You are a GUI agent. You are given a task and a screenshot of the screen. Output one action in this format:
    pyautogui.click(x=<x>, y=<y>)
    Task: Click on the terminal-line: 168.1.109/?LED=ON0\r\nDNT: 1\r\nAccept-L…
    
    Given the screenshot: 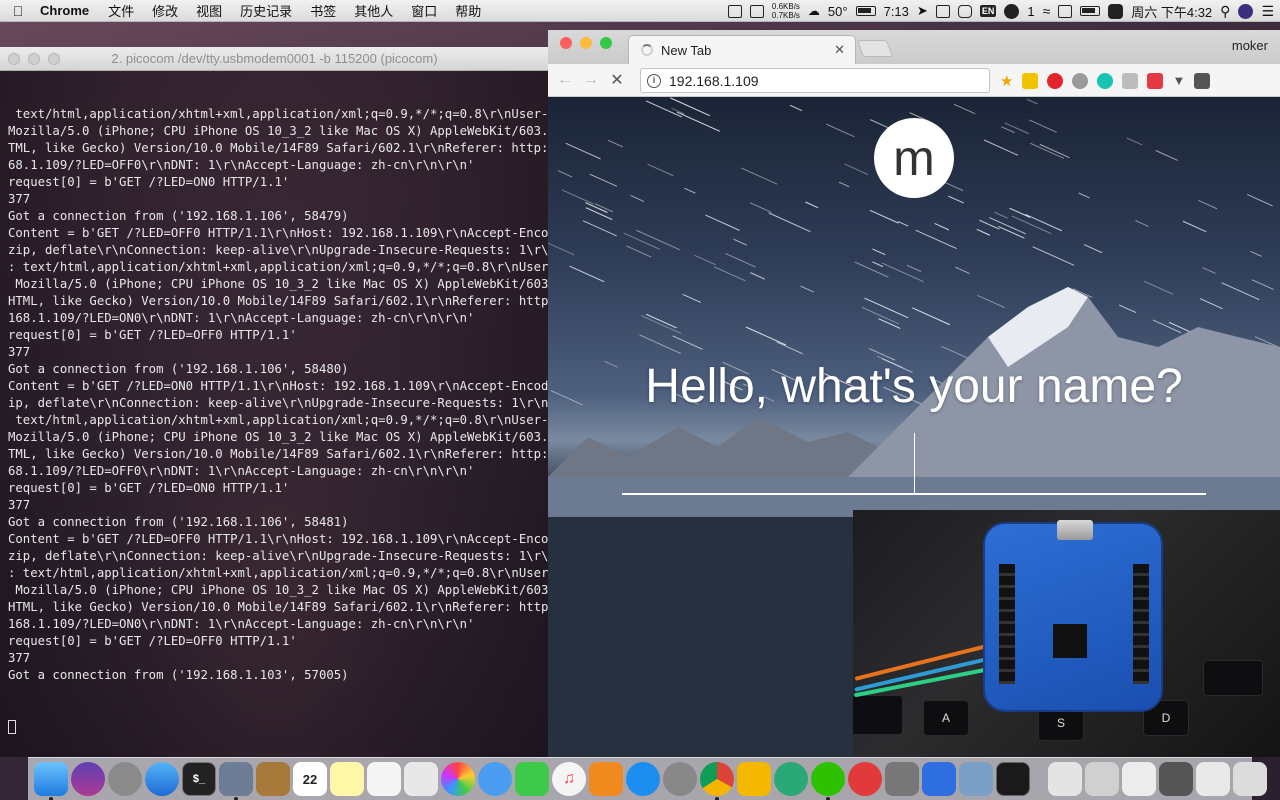 What is the action you would take?
    pyautogui.click(x=241, y=624)
    